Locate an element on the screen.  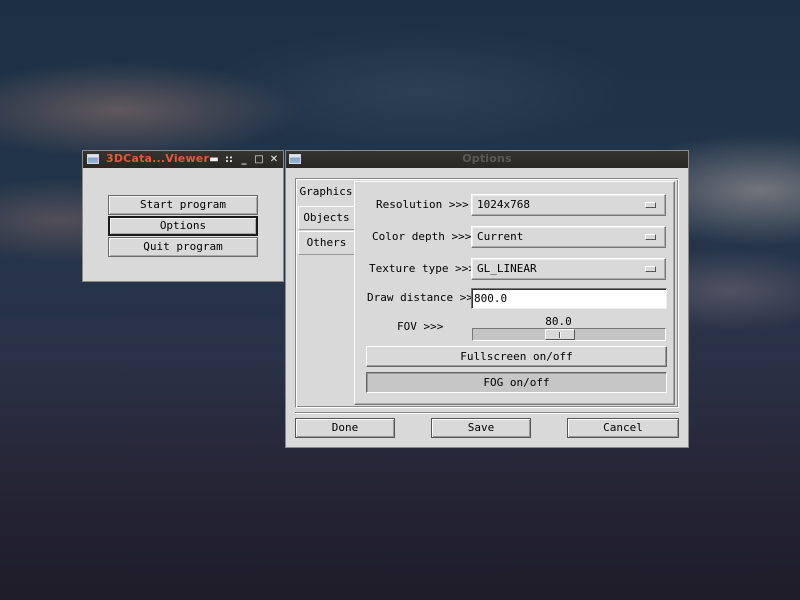
fov-slider is located at coordinates (569, 334).